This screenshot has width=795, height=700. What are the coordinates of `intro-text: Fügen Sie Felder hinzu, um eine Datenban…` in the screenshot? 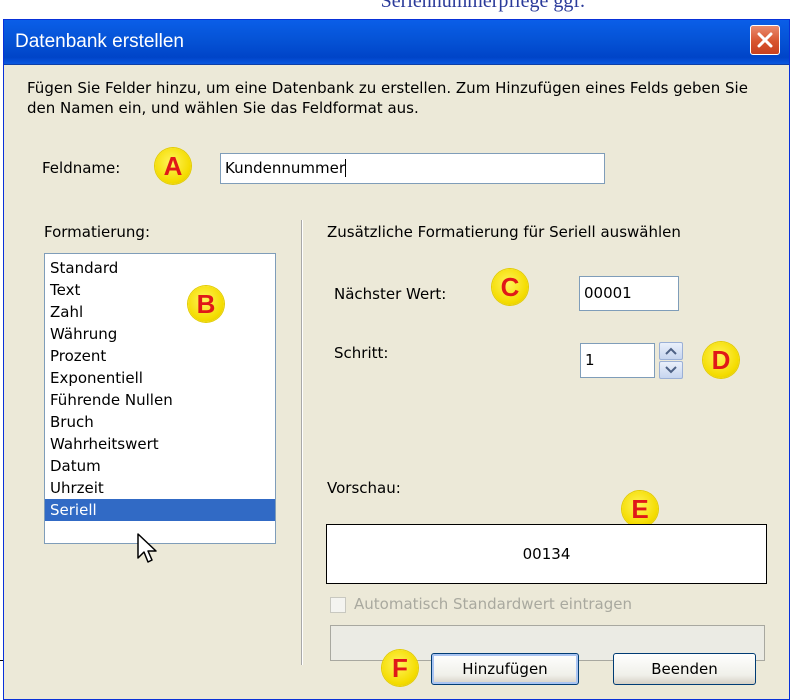 It's located at (387, 98).